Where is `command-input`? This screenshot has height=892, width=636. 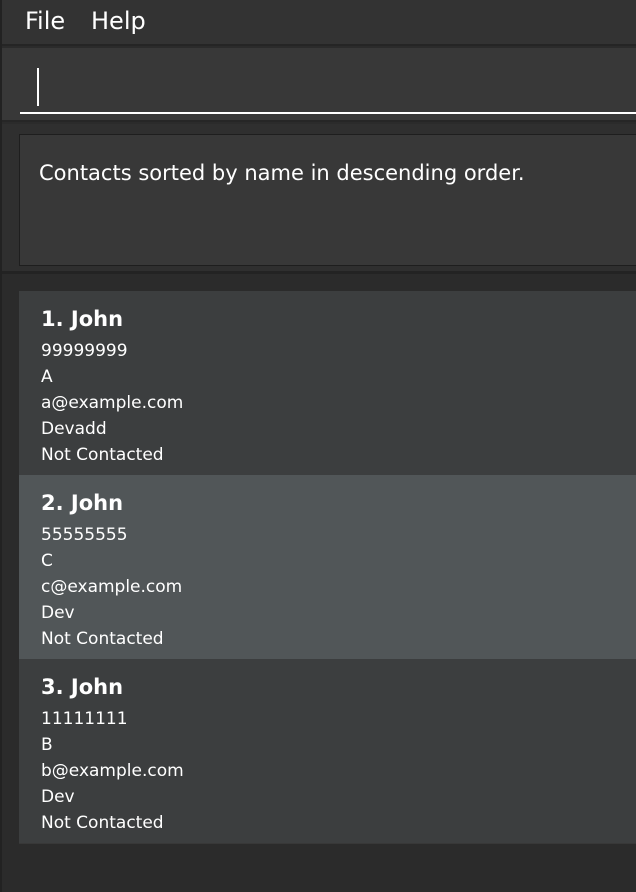
command-input is located at coordinates (328, 87).